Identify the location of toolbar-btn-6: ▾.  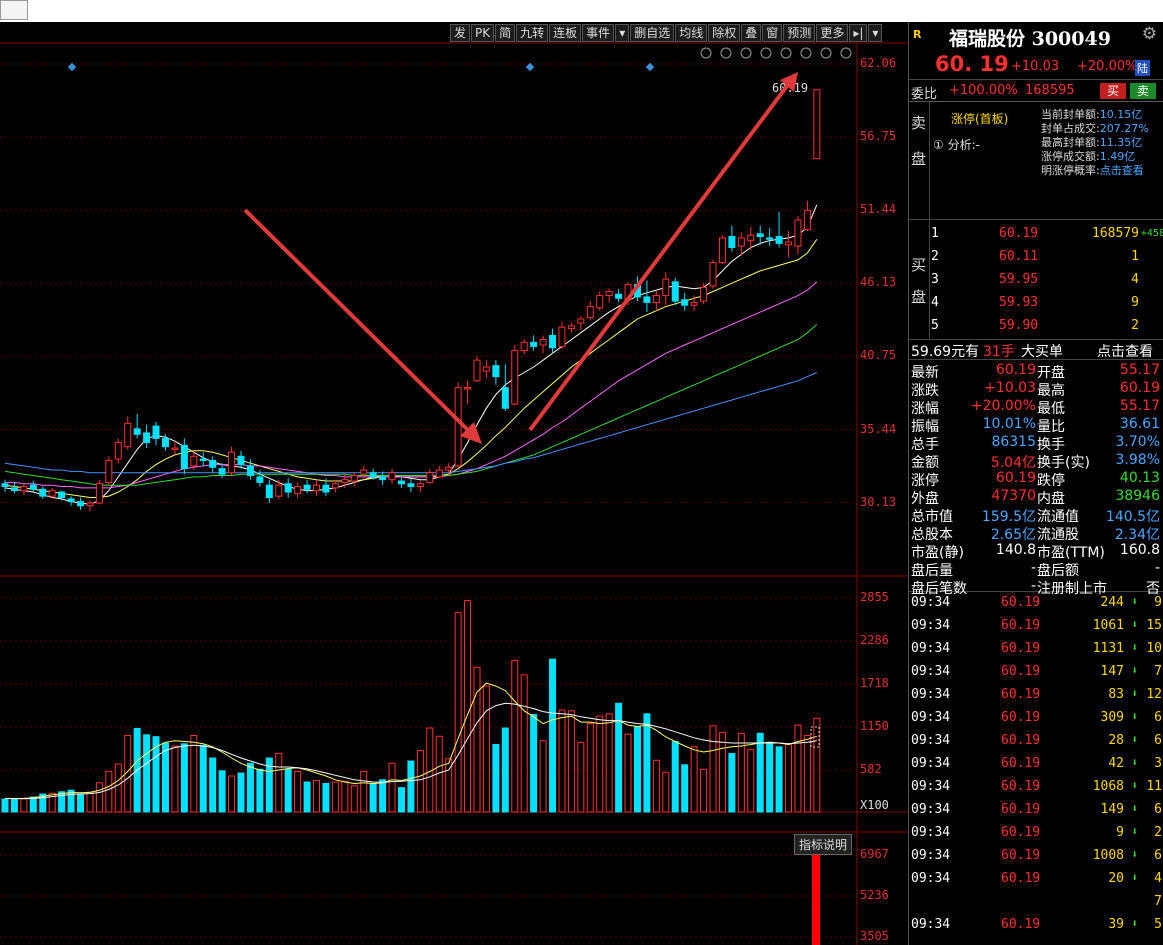
(622, 33).